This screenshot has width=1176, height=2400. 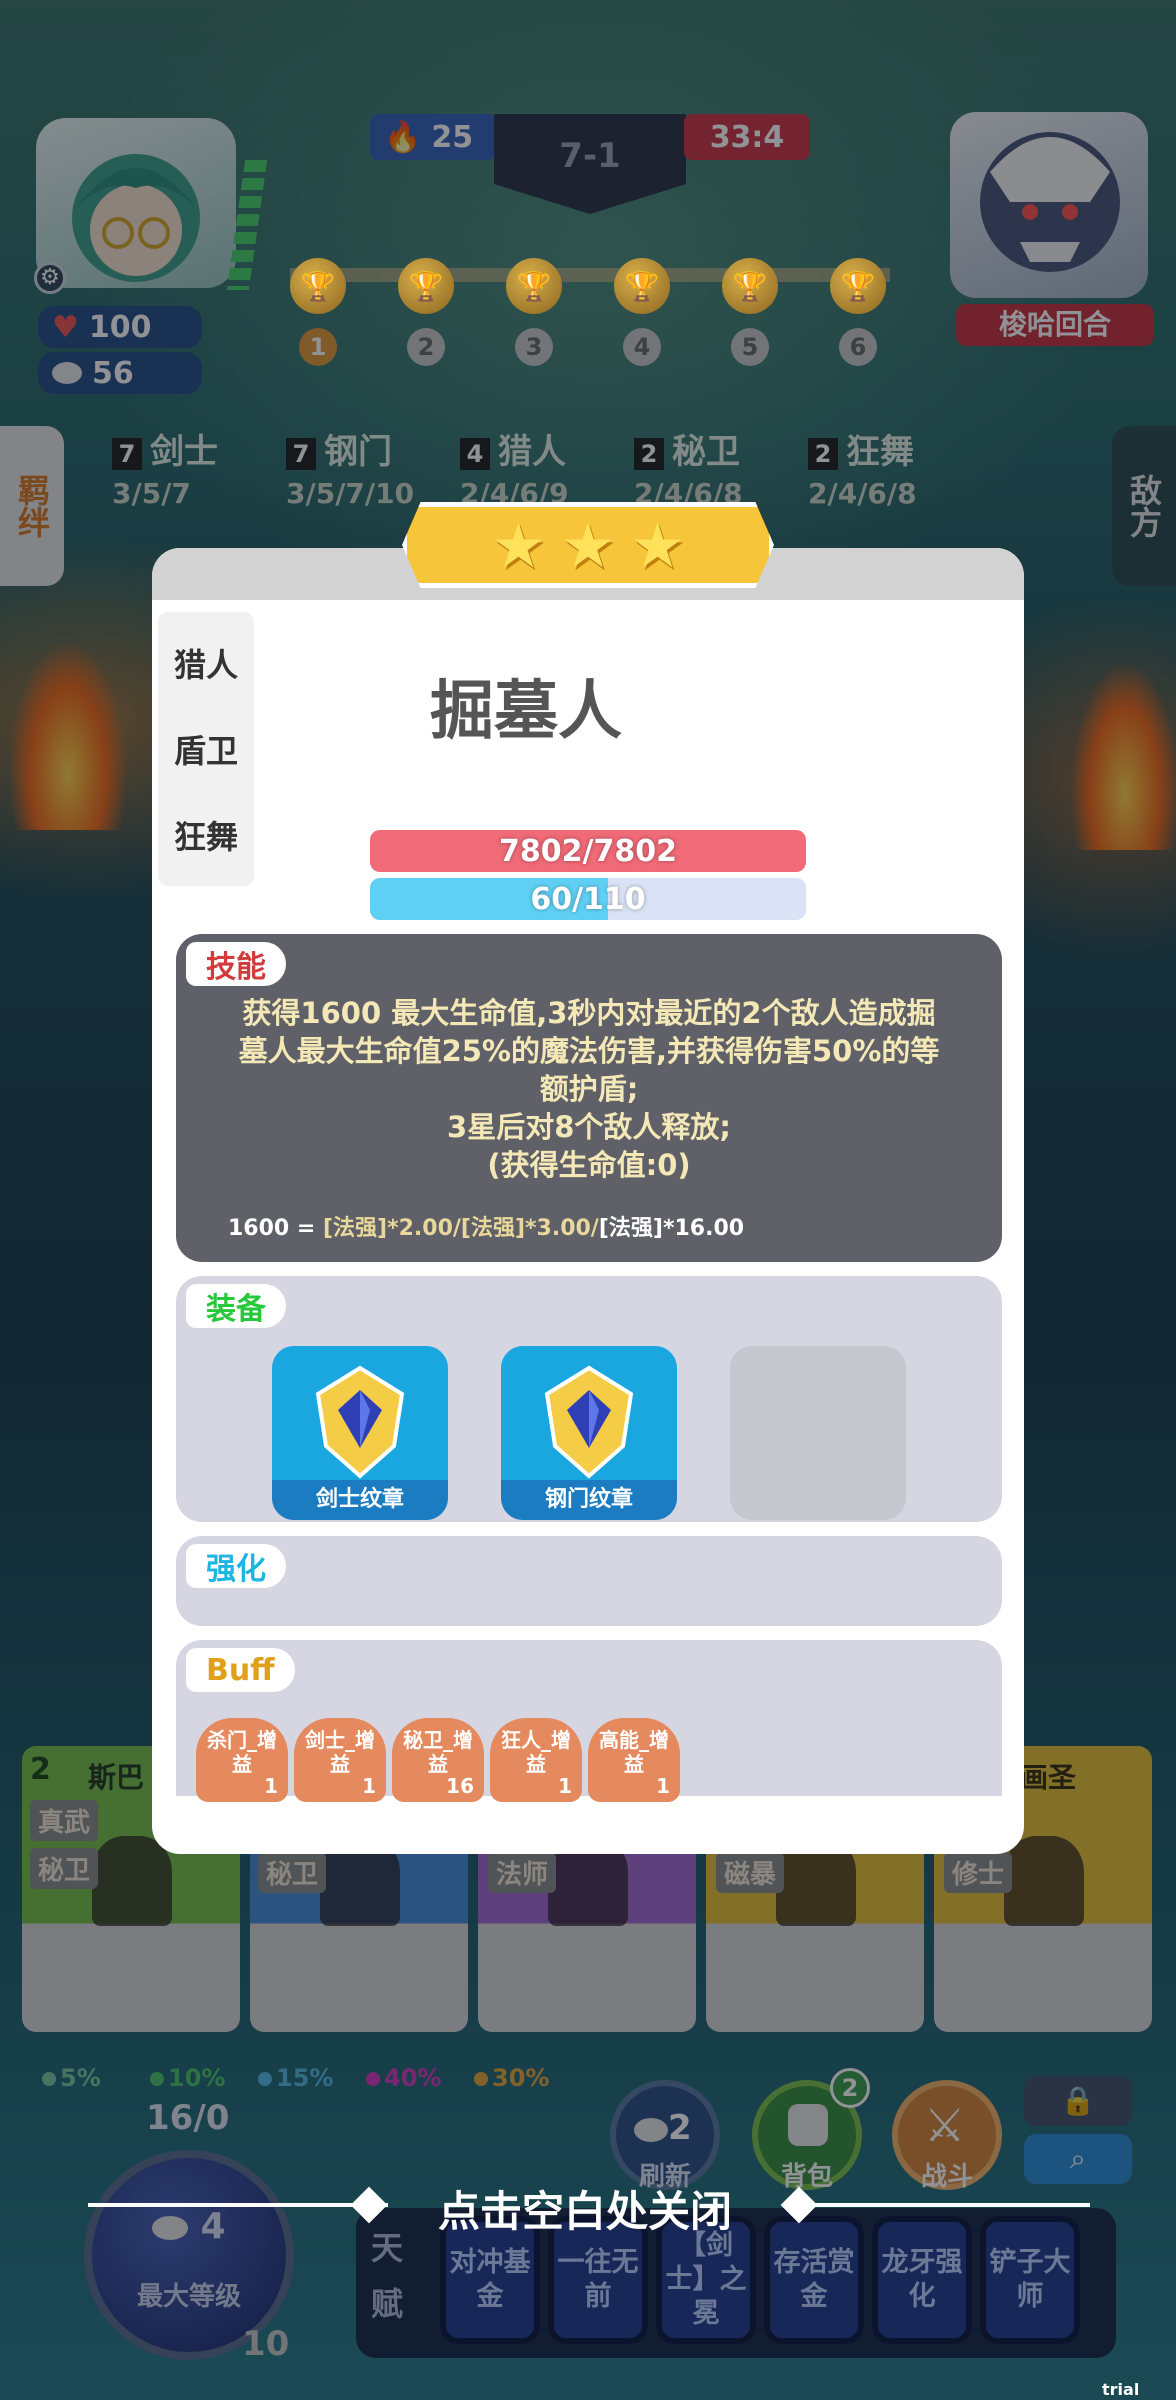 What do you see at coordinates (438, 1752) in the screenshot?
I see `buff-name: 秘卫_增益` at bounding box center [438, 1752].